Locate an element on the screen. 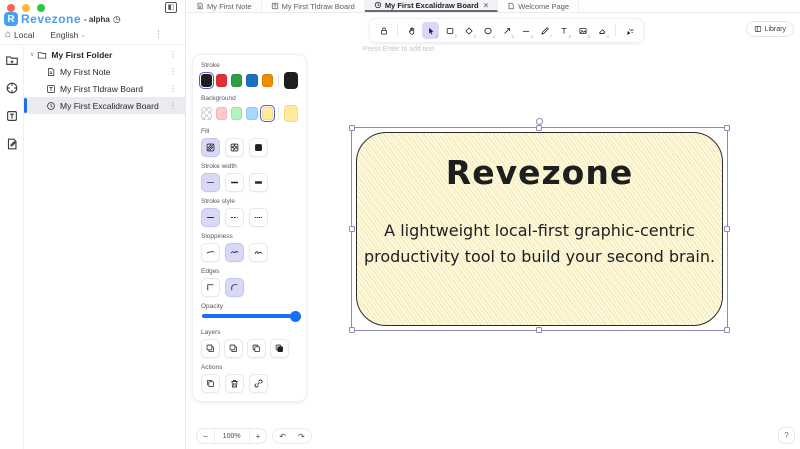 The image size is (800, 449). stroke-style-label: Stroke style is located at coordinates (218, 201).